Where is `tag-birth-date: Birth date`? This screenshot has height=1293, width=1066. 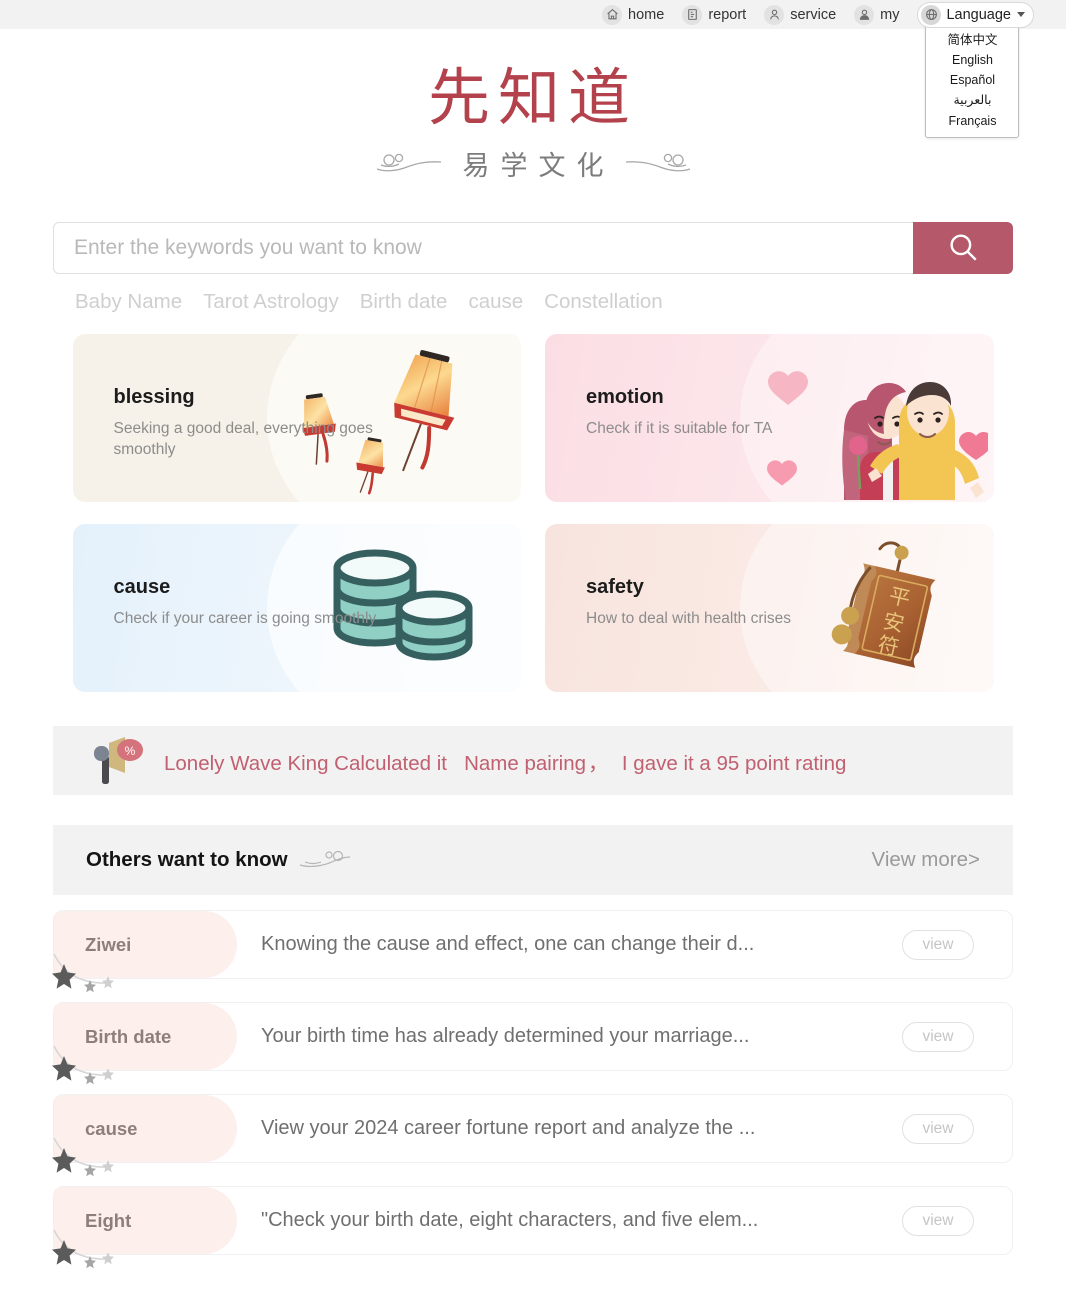 tag-birth-date: Birth date is located at coordinates (404, 302).